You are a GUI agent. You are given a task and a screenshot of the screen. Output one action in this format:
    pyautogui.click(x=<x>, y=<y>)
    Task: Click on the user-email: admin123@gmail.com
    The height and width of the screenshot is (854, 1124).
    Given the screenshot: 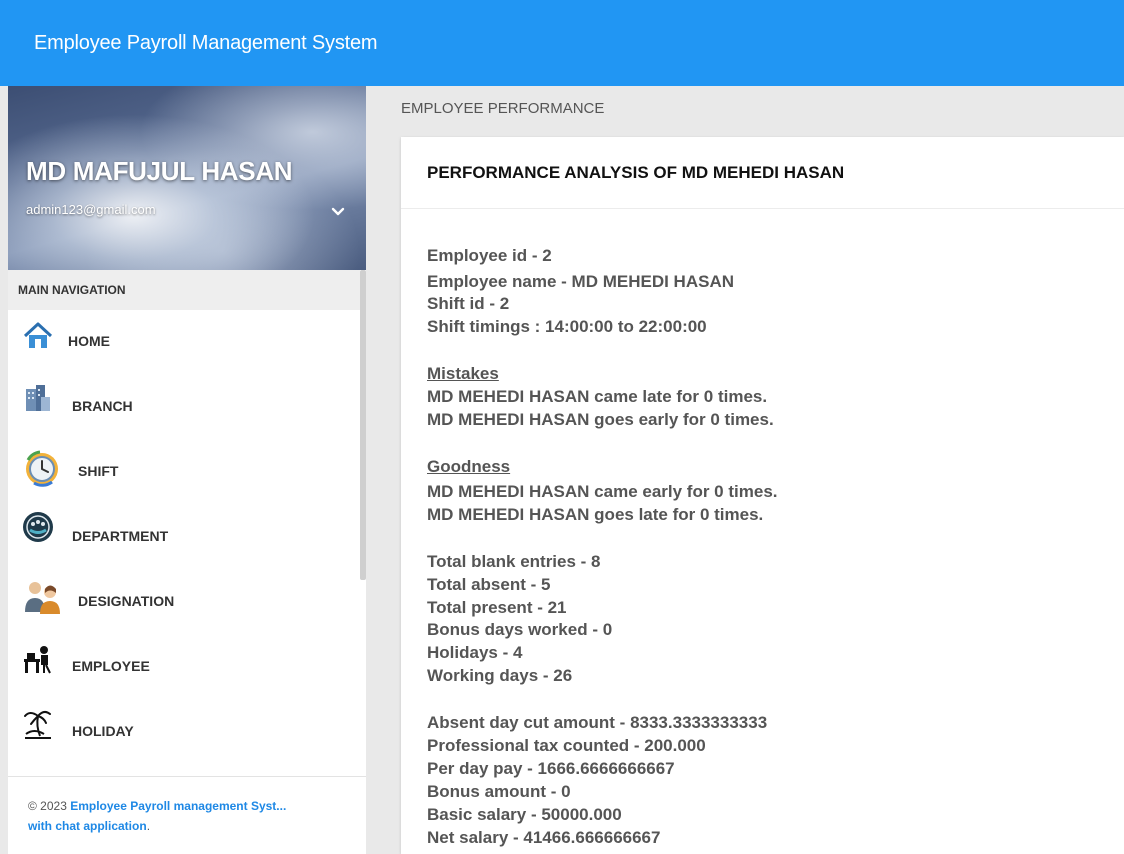 What is the action you would take?
    pyautogui.click(x=91, y=209)
    